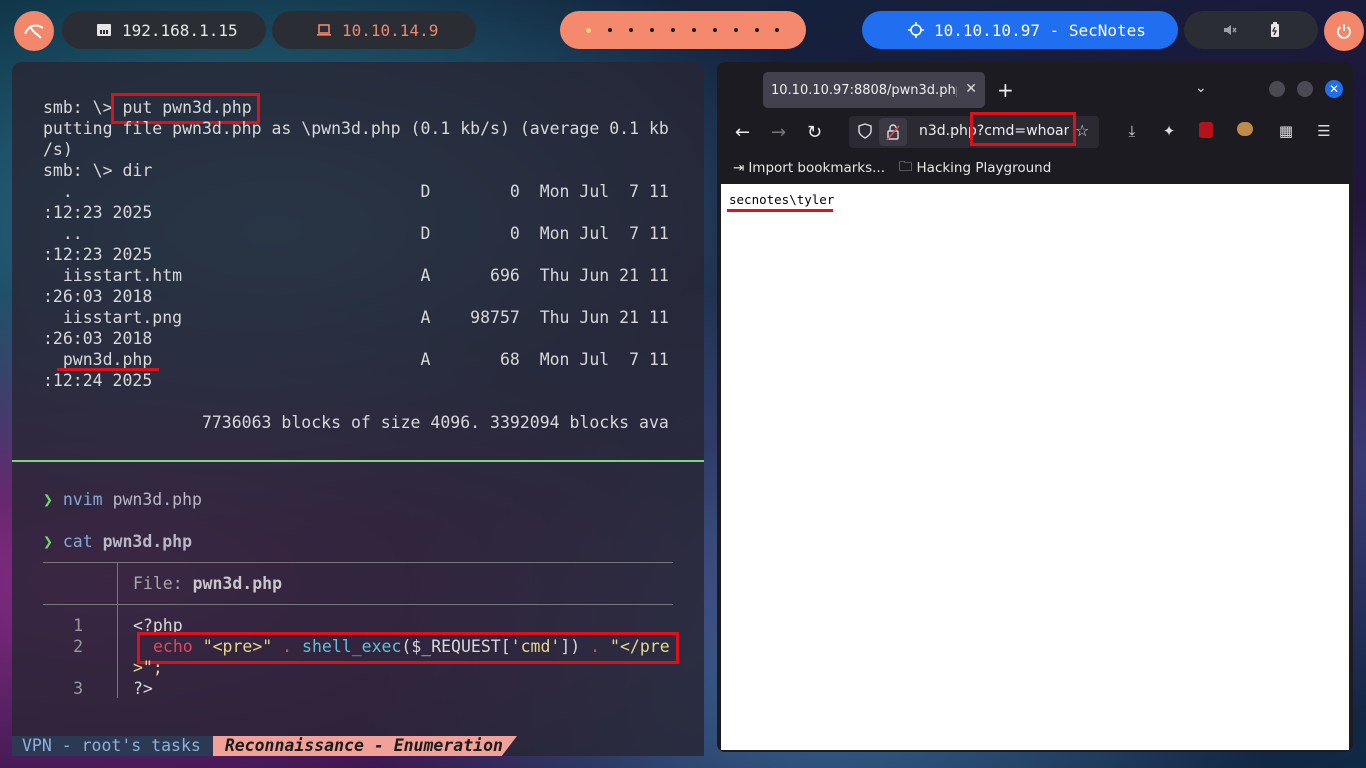 The width and height of the screenshot is (1366, 768). What do you see at coordinates (971, 89) in the screenshot?
I see `tab-close-icon: ✕` at bounding box center [971, 89].